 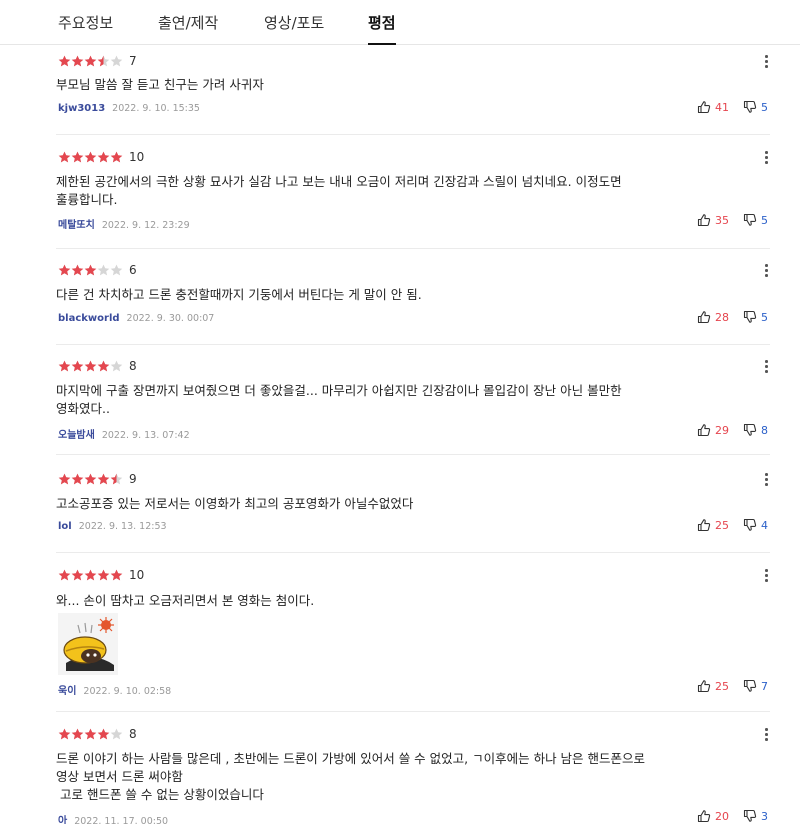 What do you see at coordinates (133, 479) in the screenshot?
I see `rating-score: 9` at bounding box center [133, 479].